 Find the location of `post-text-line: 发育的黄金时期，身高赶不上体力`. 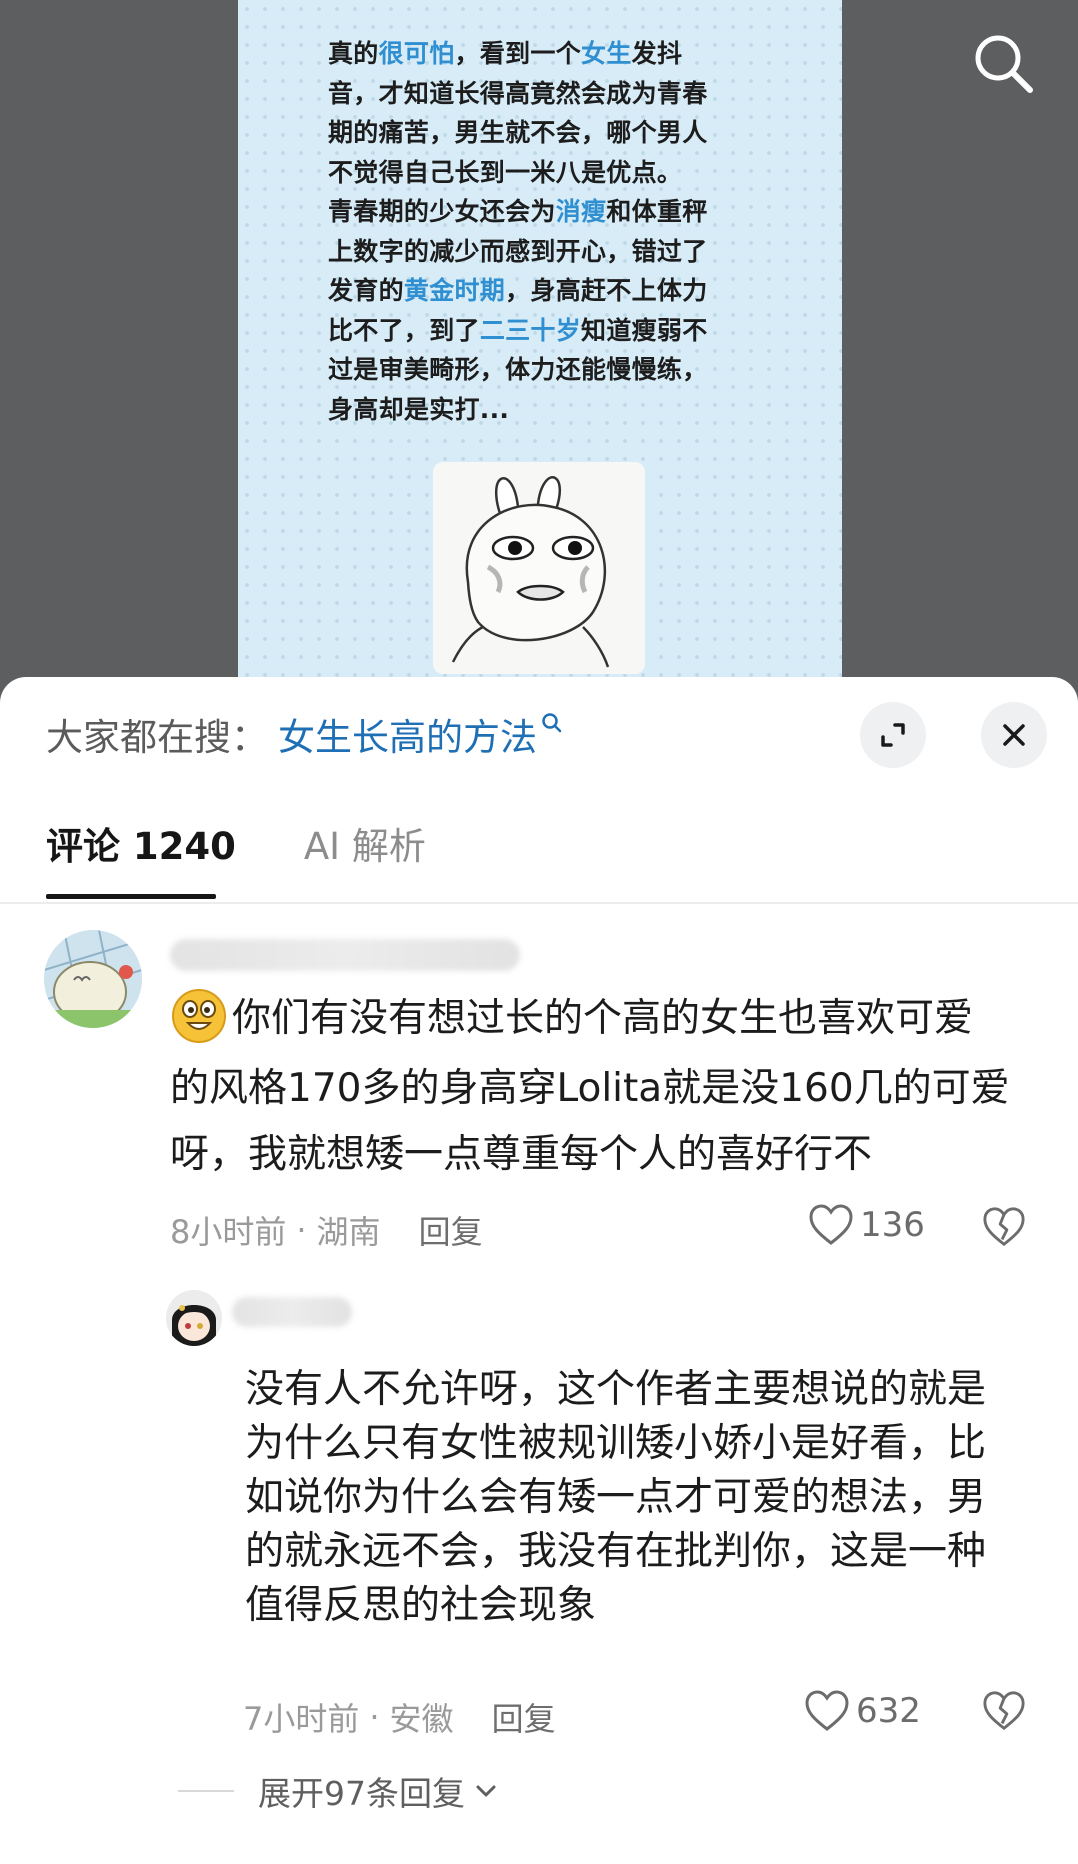

post-text-line: 发育的黄金时期，身高赶不上体力 is located at coordinates (548, 291).